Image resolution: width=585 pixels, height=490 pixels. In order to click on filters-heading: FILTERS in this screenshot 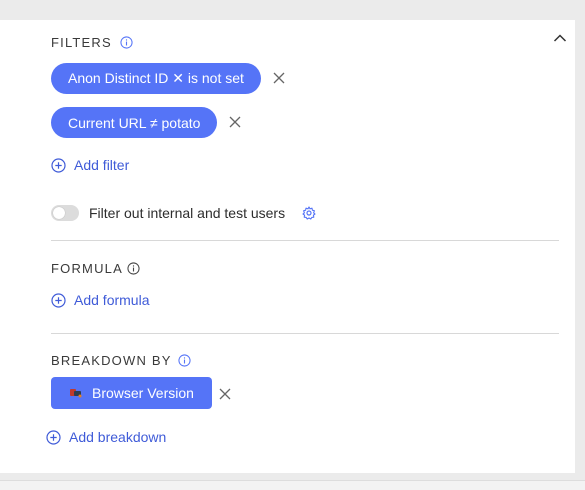, I will do `click(92, 42)`.